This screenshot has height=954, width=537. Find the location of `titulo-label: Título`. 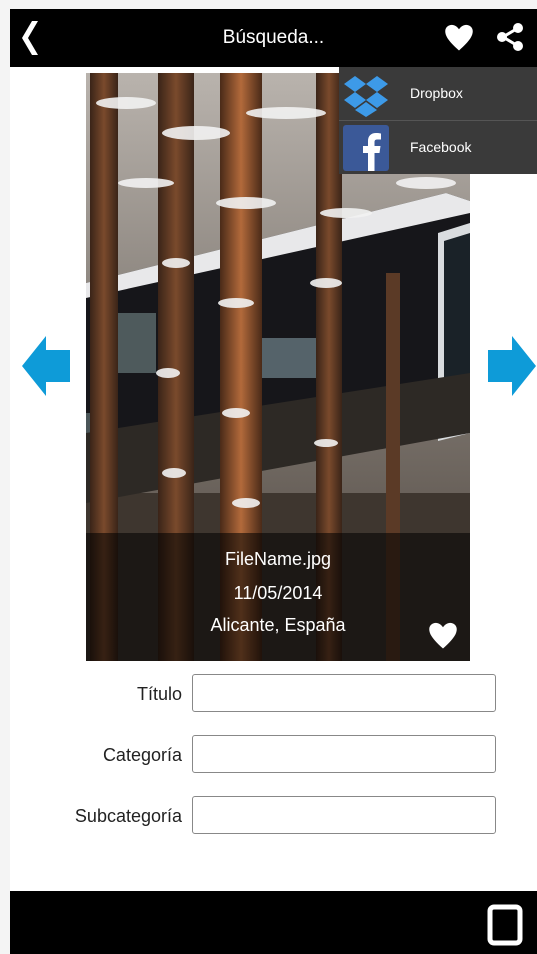

titulo-label: Título is located at coordinates (159, 694).